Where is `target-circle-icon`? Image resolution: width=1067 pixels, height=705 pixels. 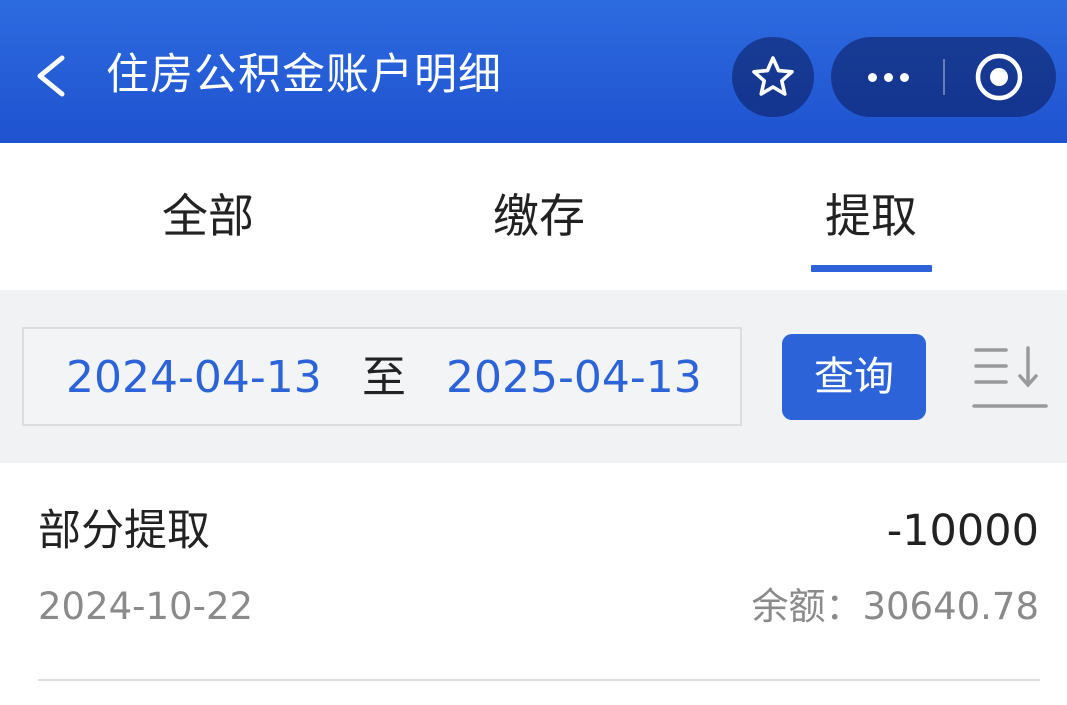
target-circle-icon is located at coordinates (999, 77).